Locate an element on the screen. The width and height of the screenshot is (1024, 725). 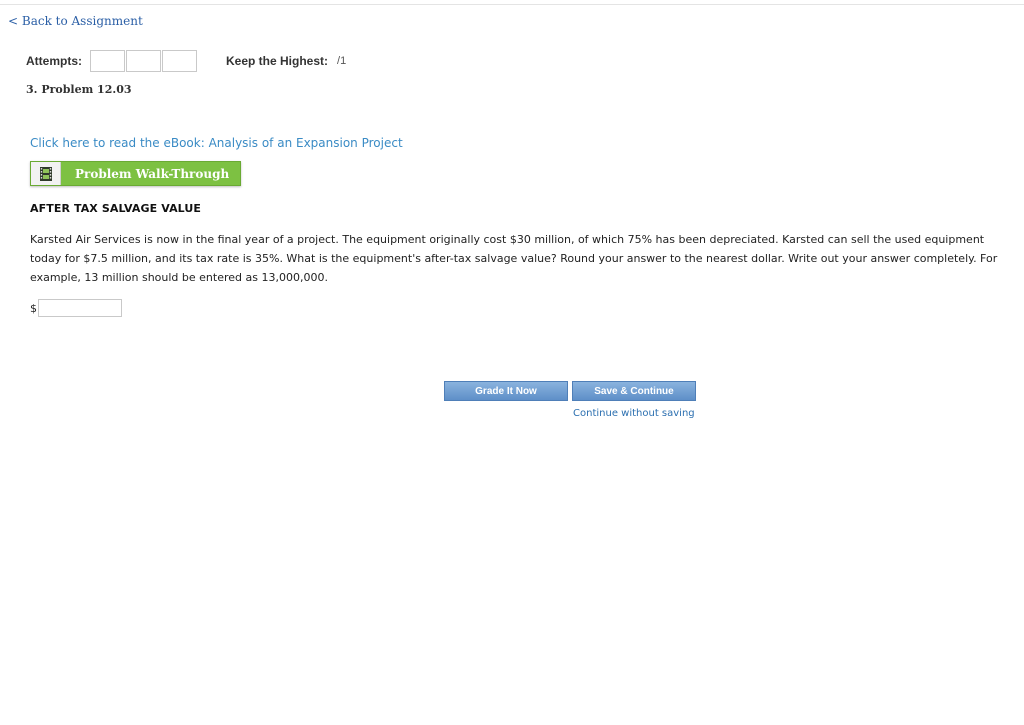
keep-highest-score: /1 is located at coordinates (342, 61).